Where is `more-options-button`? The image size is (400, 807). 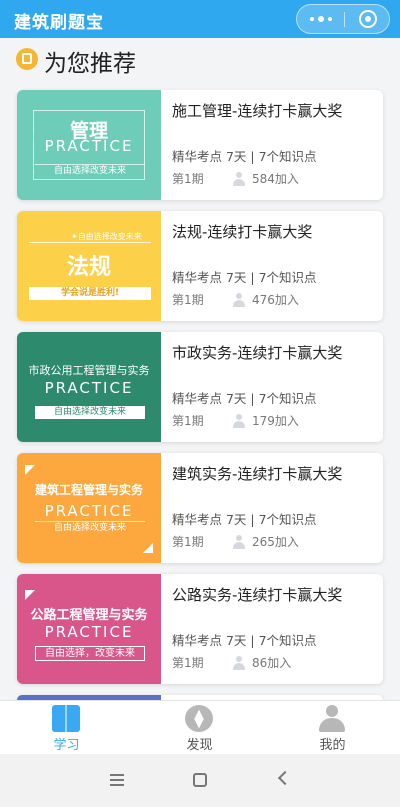 more-options-button is located at coordinates (320, 19).